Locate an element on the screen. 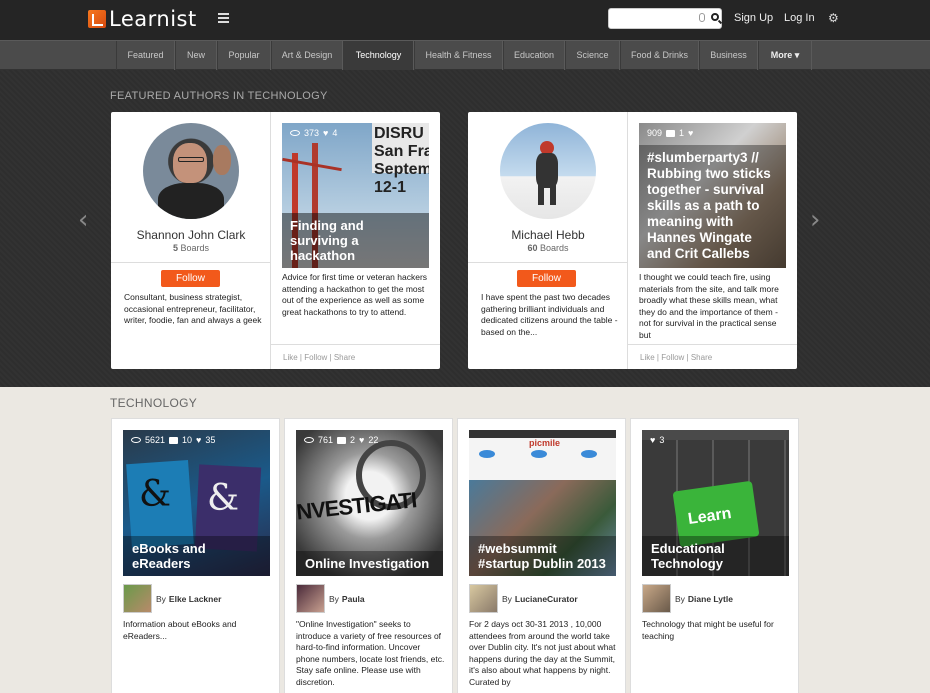  gear-icon: ⚙ is located at coordinates (834, 18).